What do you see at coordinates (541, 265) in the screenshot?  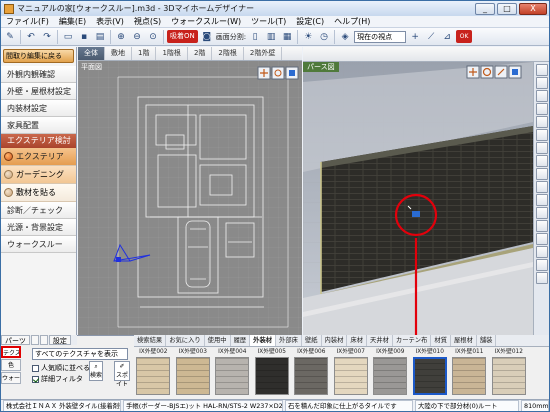 I see `export-icon` at bounding box center [541, 265].